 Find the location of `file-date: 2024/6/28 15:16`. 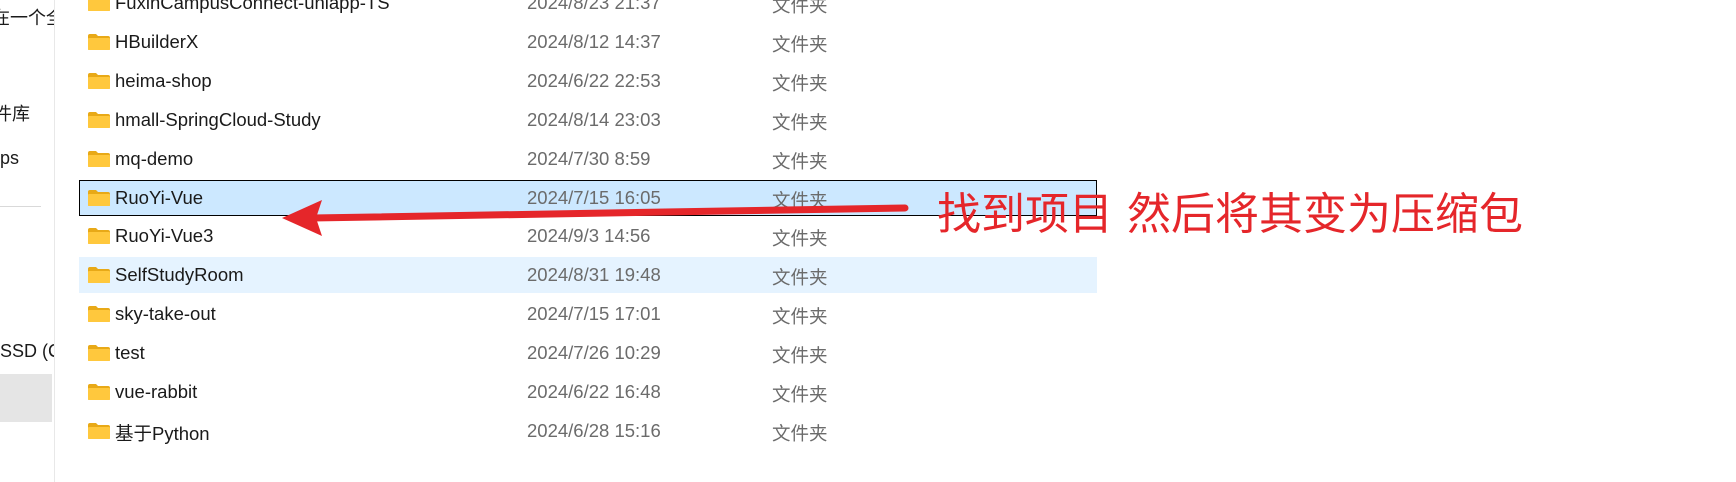

file-date: 2024/6/28 15:16 is located at coordinates (594, 430).